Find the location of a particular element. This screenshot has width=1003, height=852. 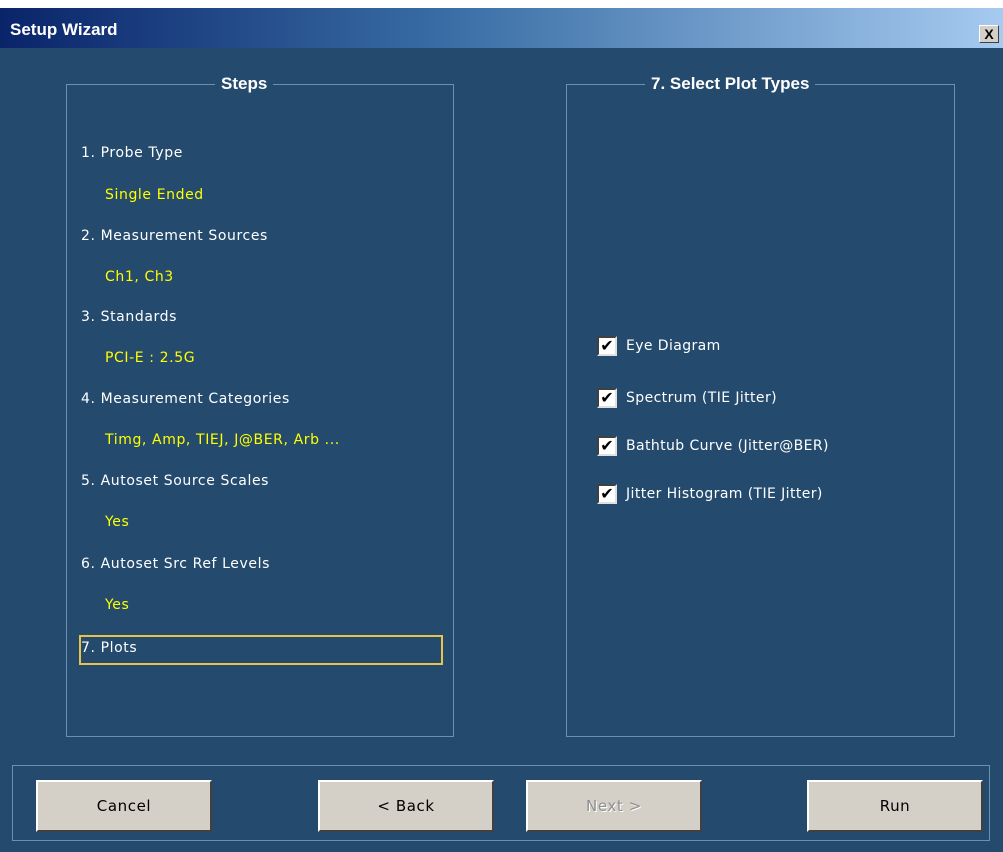

close-button: X is located at coordinates (989, 34).